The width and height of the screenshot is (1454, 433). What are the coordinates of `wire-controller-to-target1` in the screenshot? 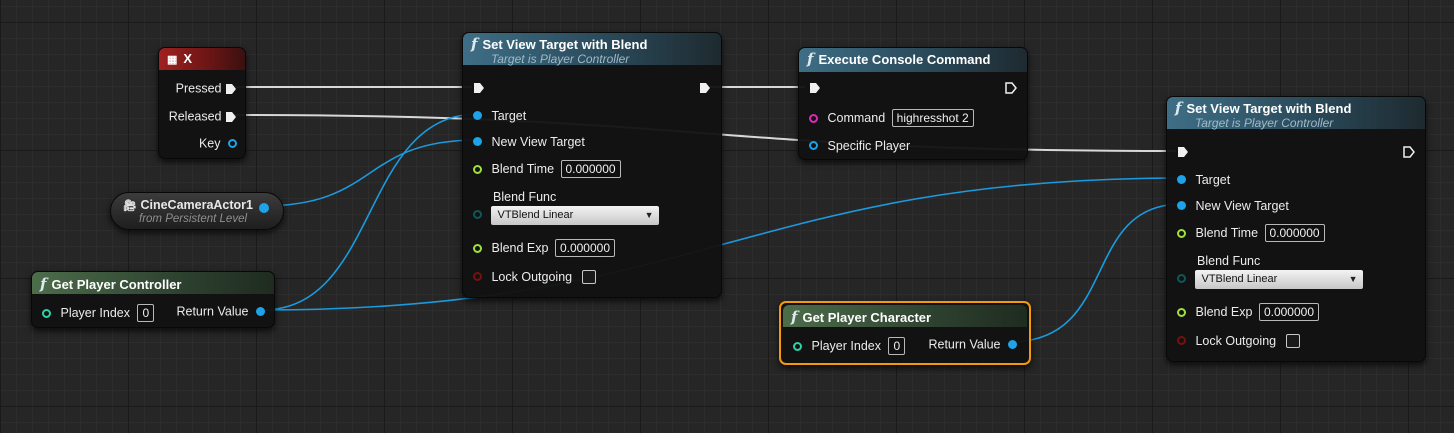 It's located at (370, 212).